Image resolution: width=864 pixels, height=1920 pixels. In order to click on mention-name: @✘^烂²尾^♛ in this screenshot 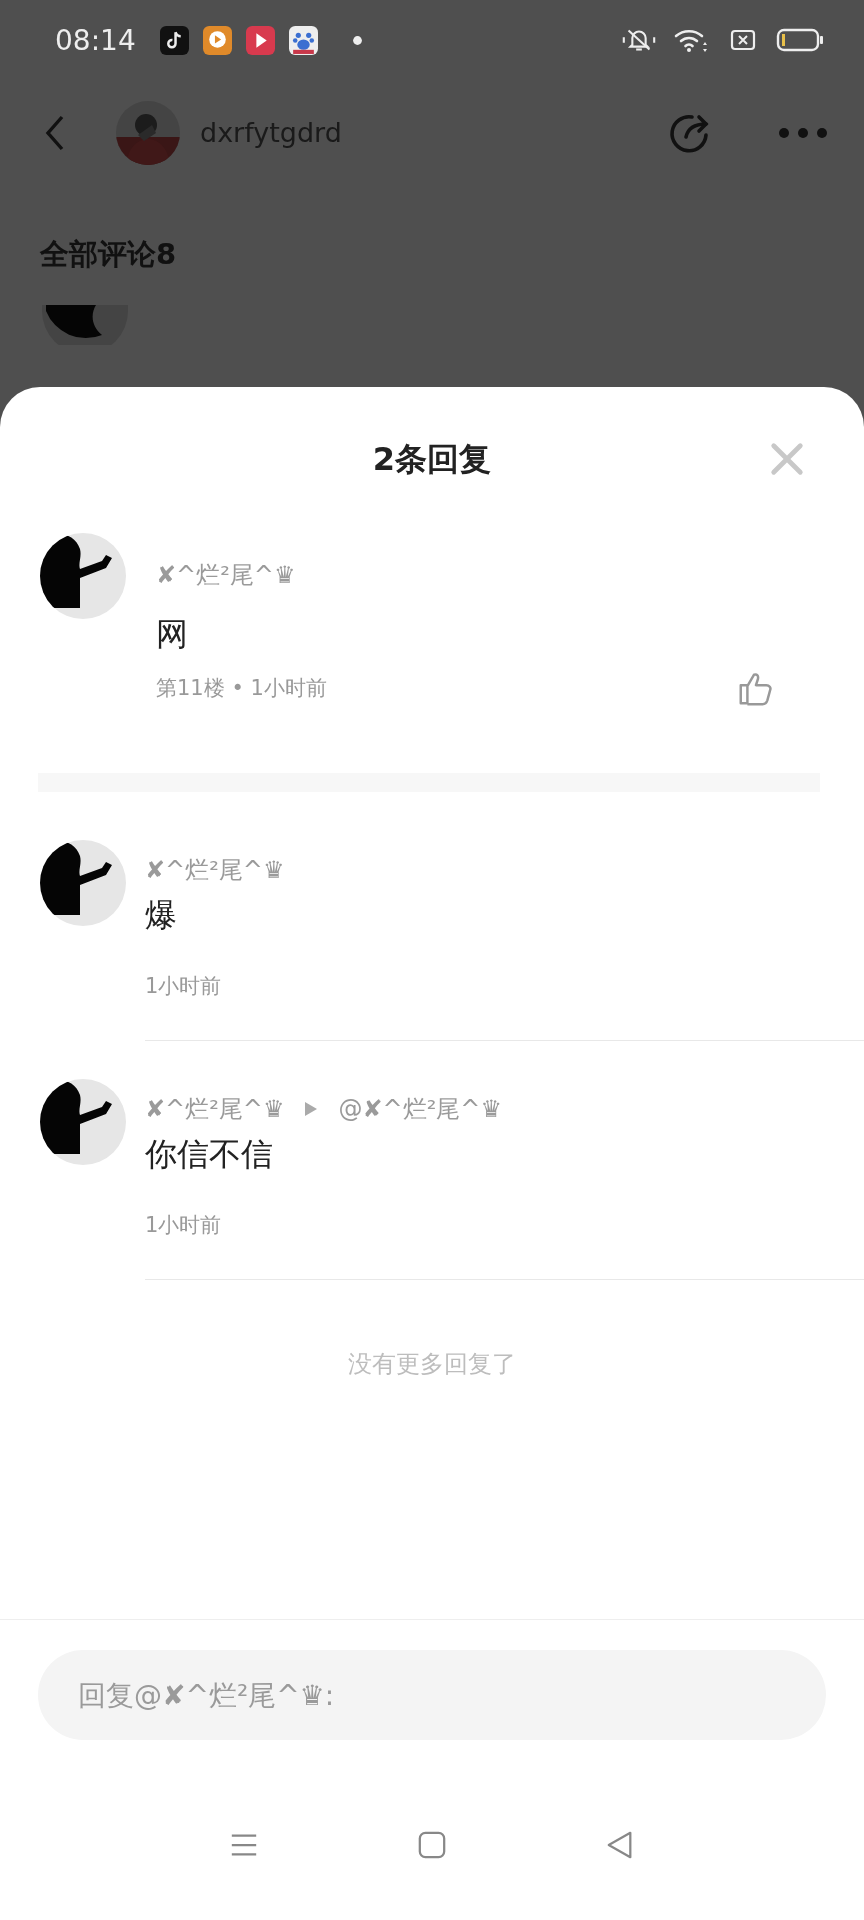, I will do `click(420, 1109)`.